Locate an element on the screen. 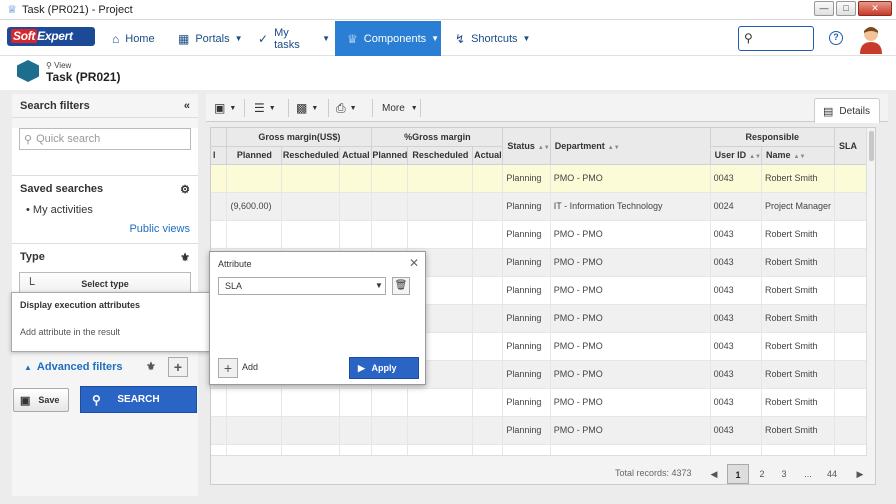 This screenshot has height=504, width=896. department-column-header: Department ▲▼ is located at coordinates (630, 146).